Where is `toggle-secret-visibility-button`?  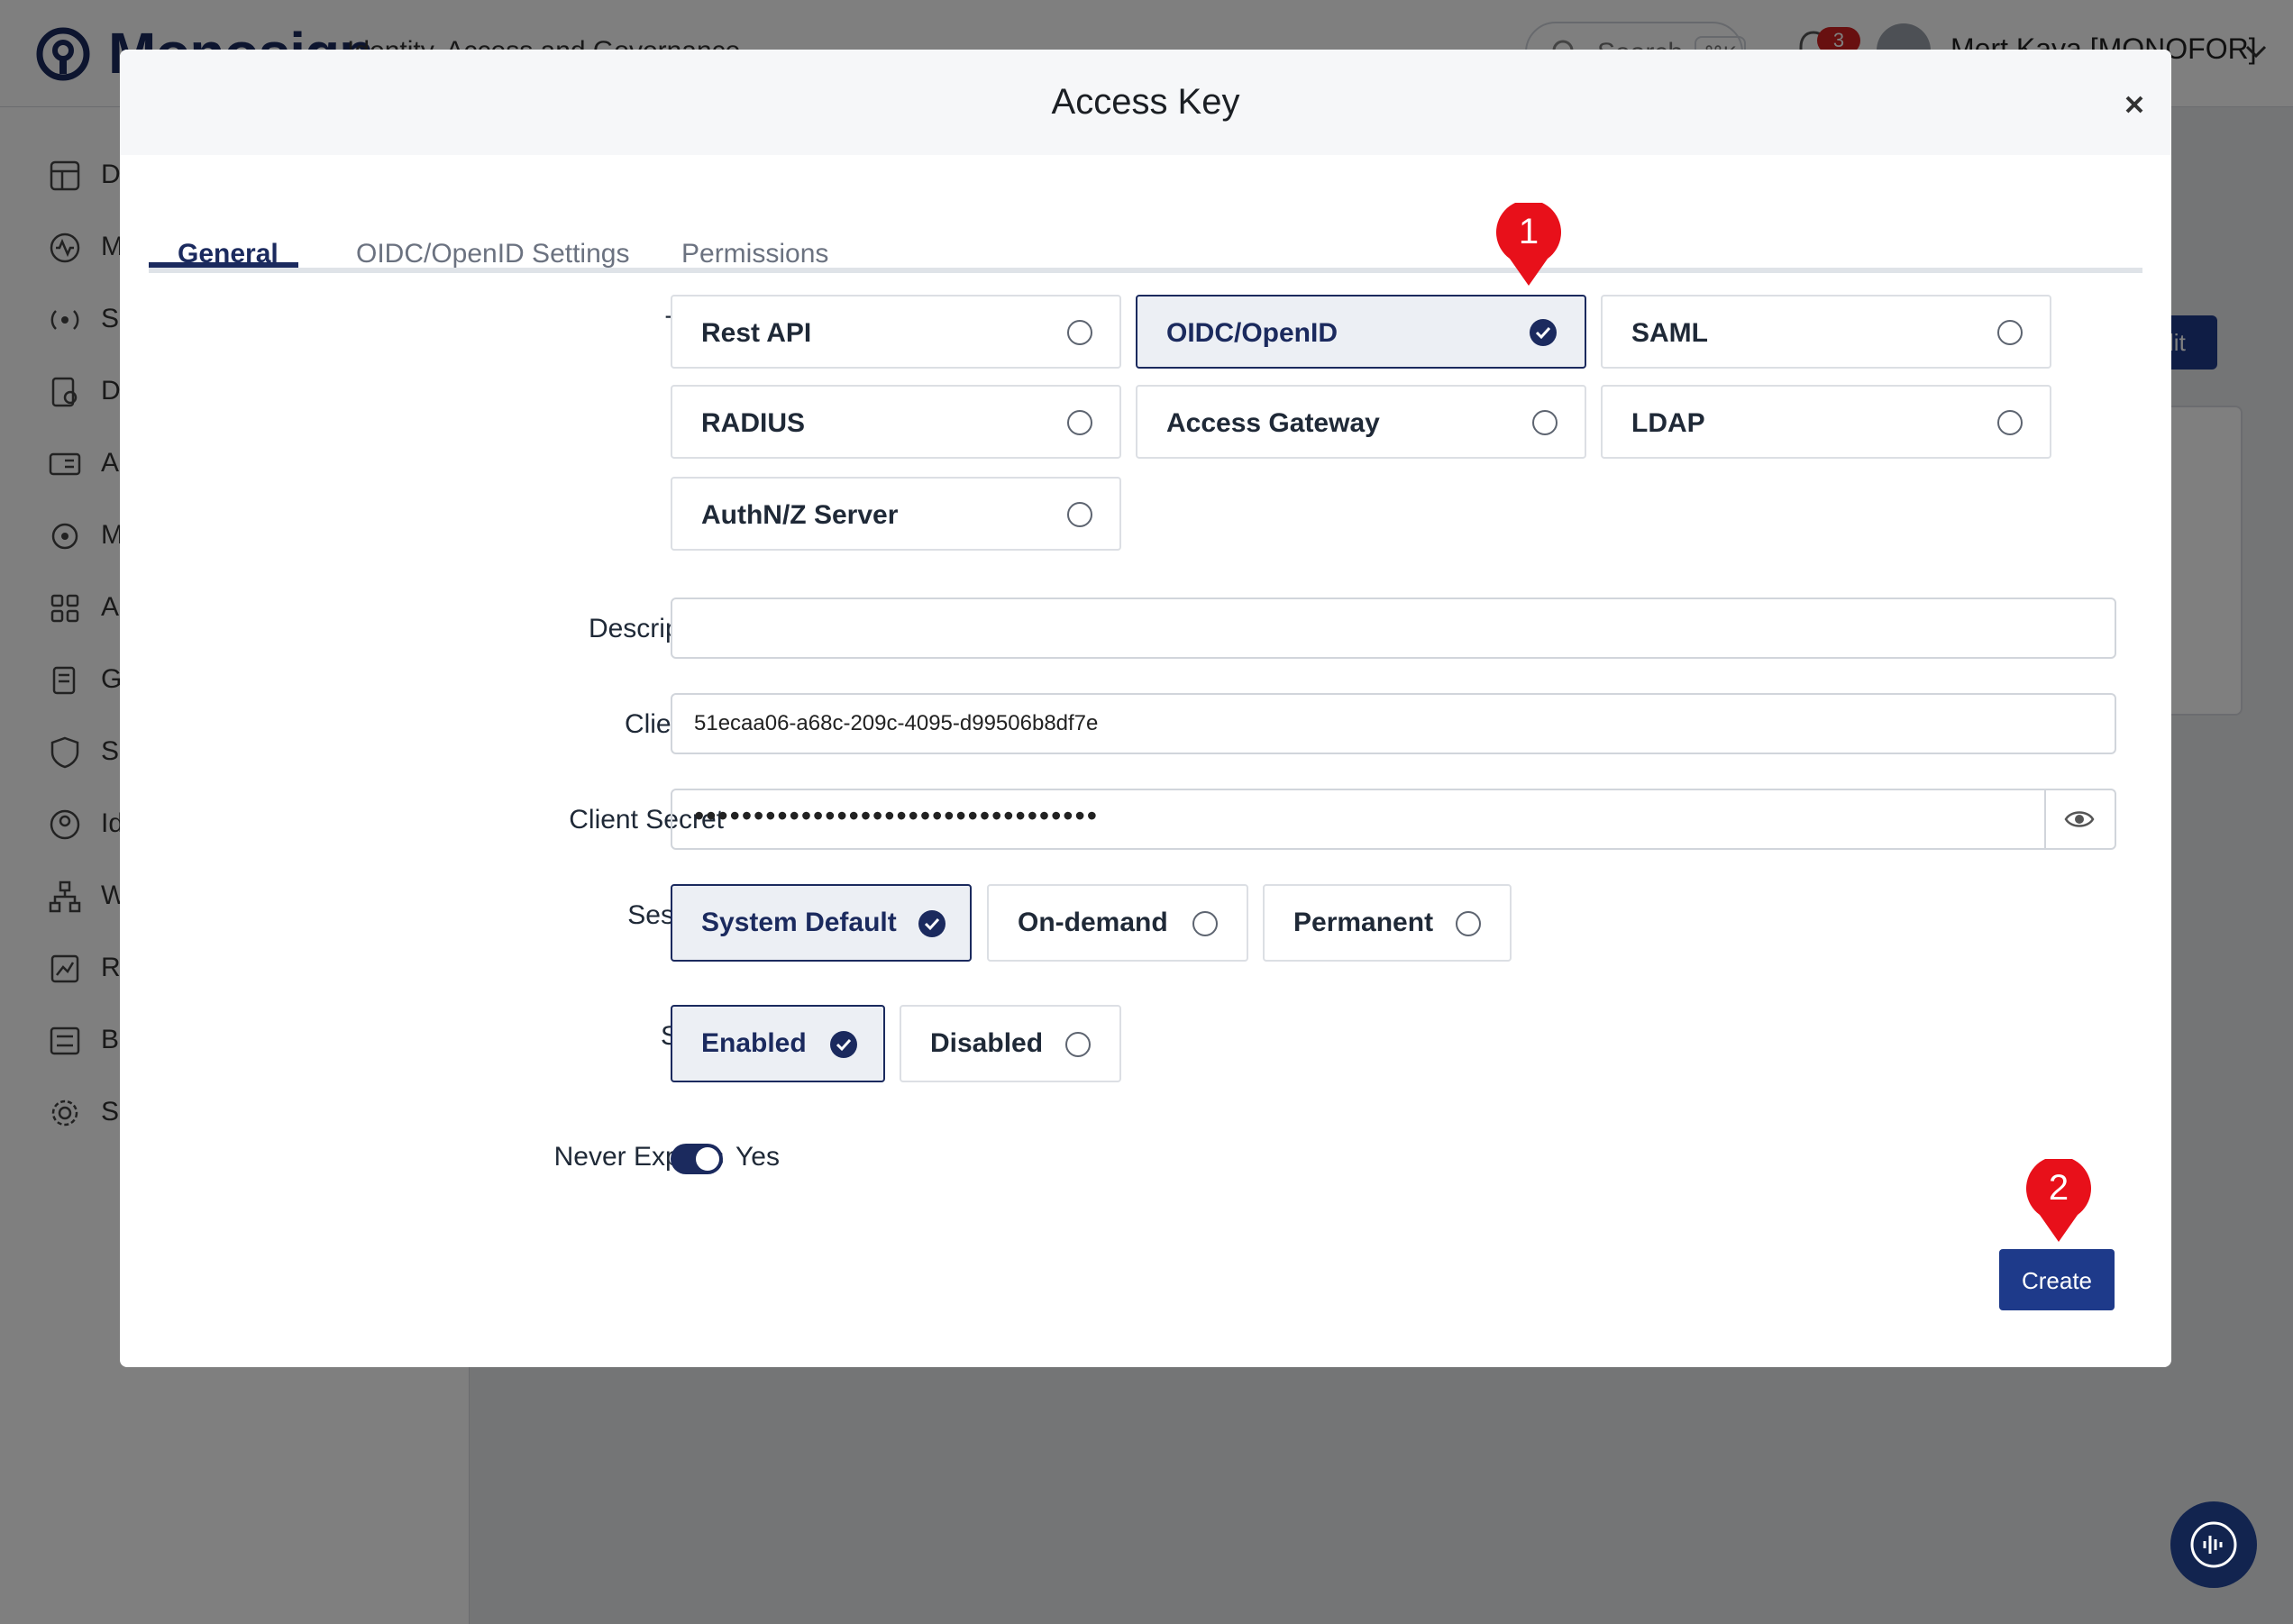
toggle-secret-visibility-button is located at coordinates (2079, 819).